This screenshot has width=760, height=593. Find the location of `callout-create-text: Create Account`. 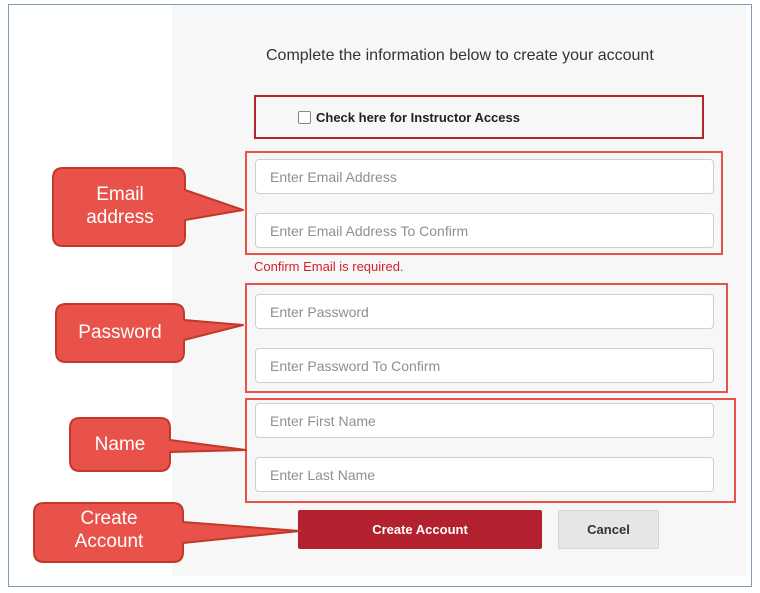

callout-create-text: Create Account is located at coordinates (109, 530).